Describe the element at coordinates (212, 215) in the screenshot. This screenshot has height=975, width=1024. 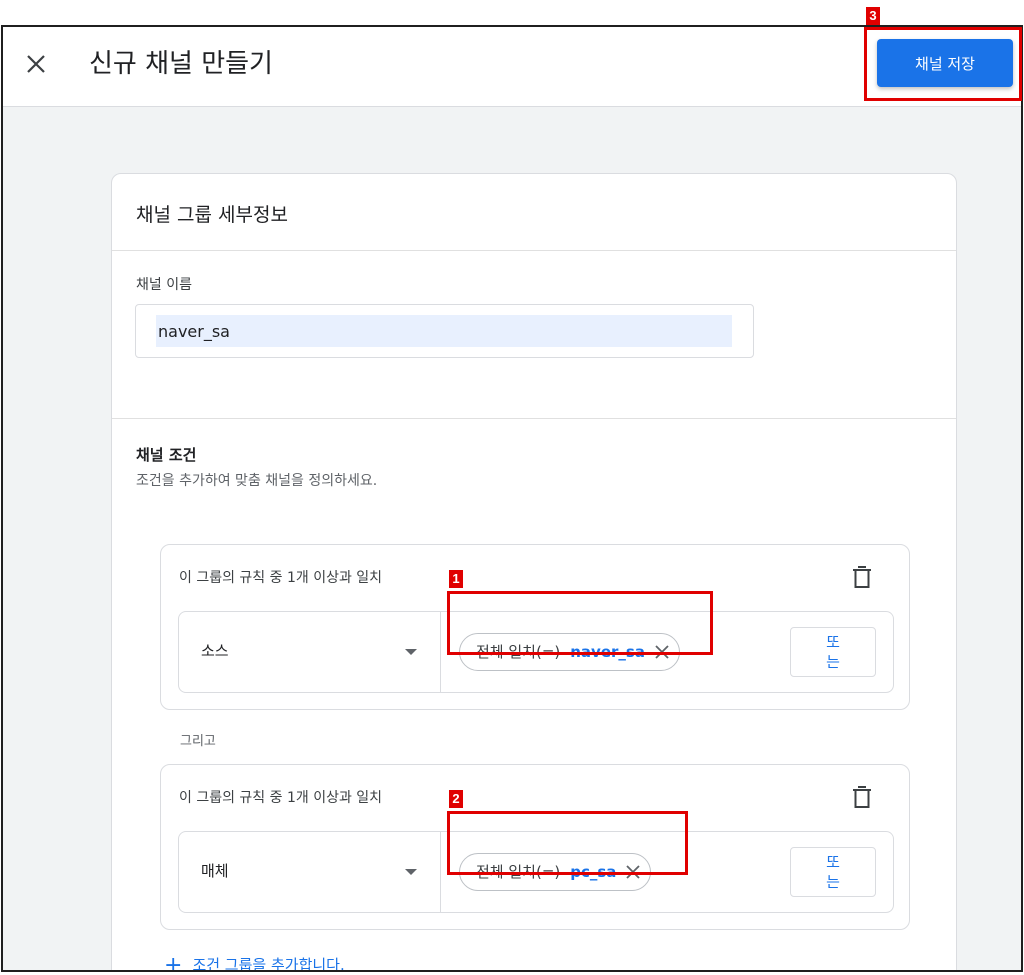
I see `card-title: 채널 그룹 세부정보` at that location.